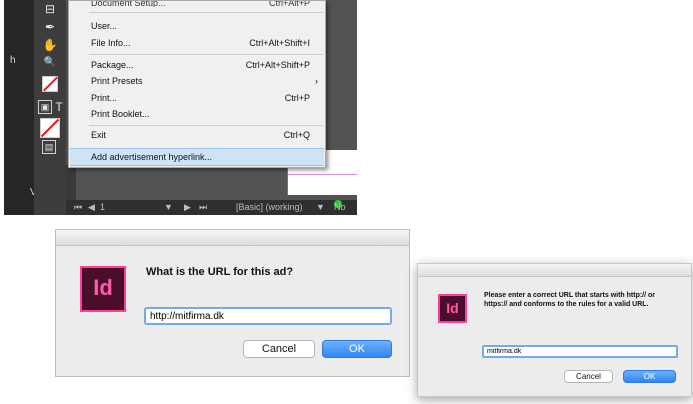  I want to click on text-tool-icon: T, so click(59, 107).